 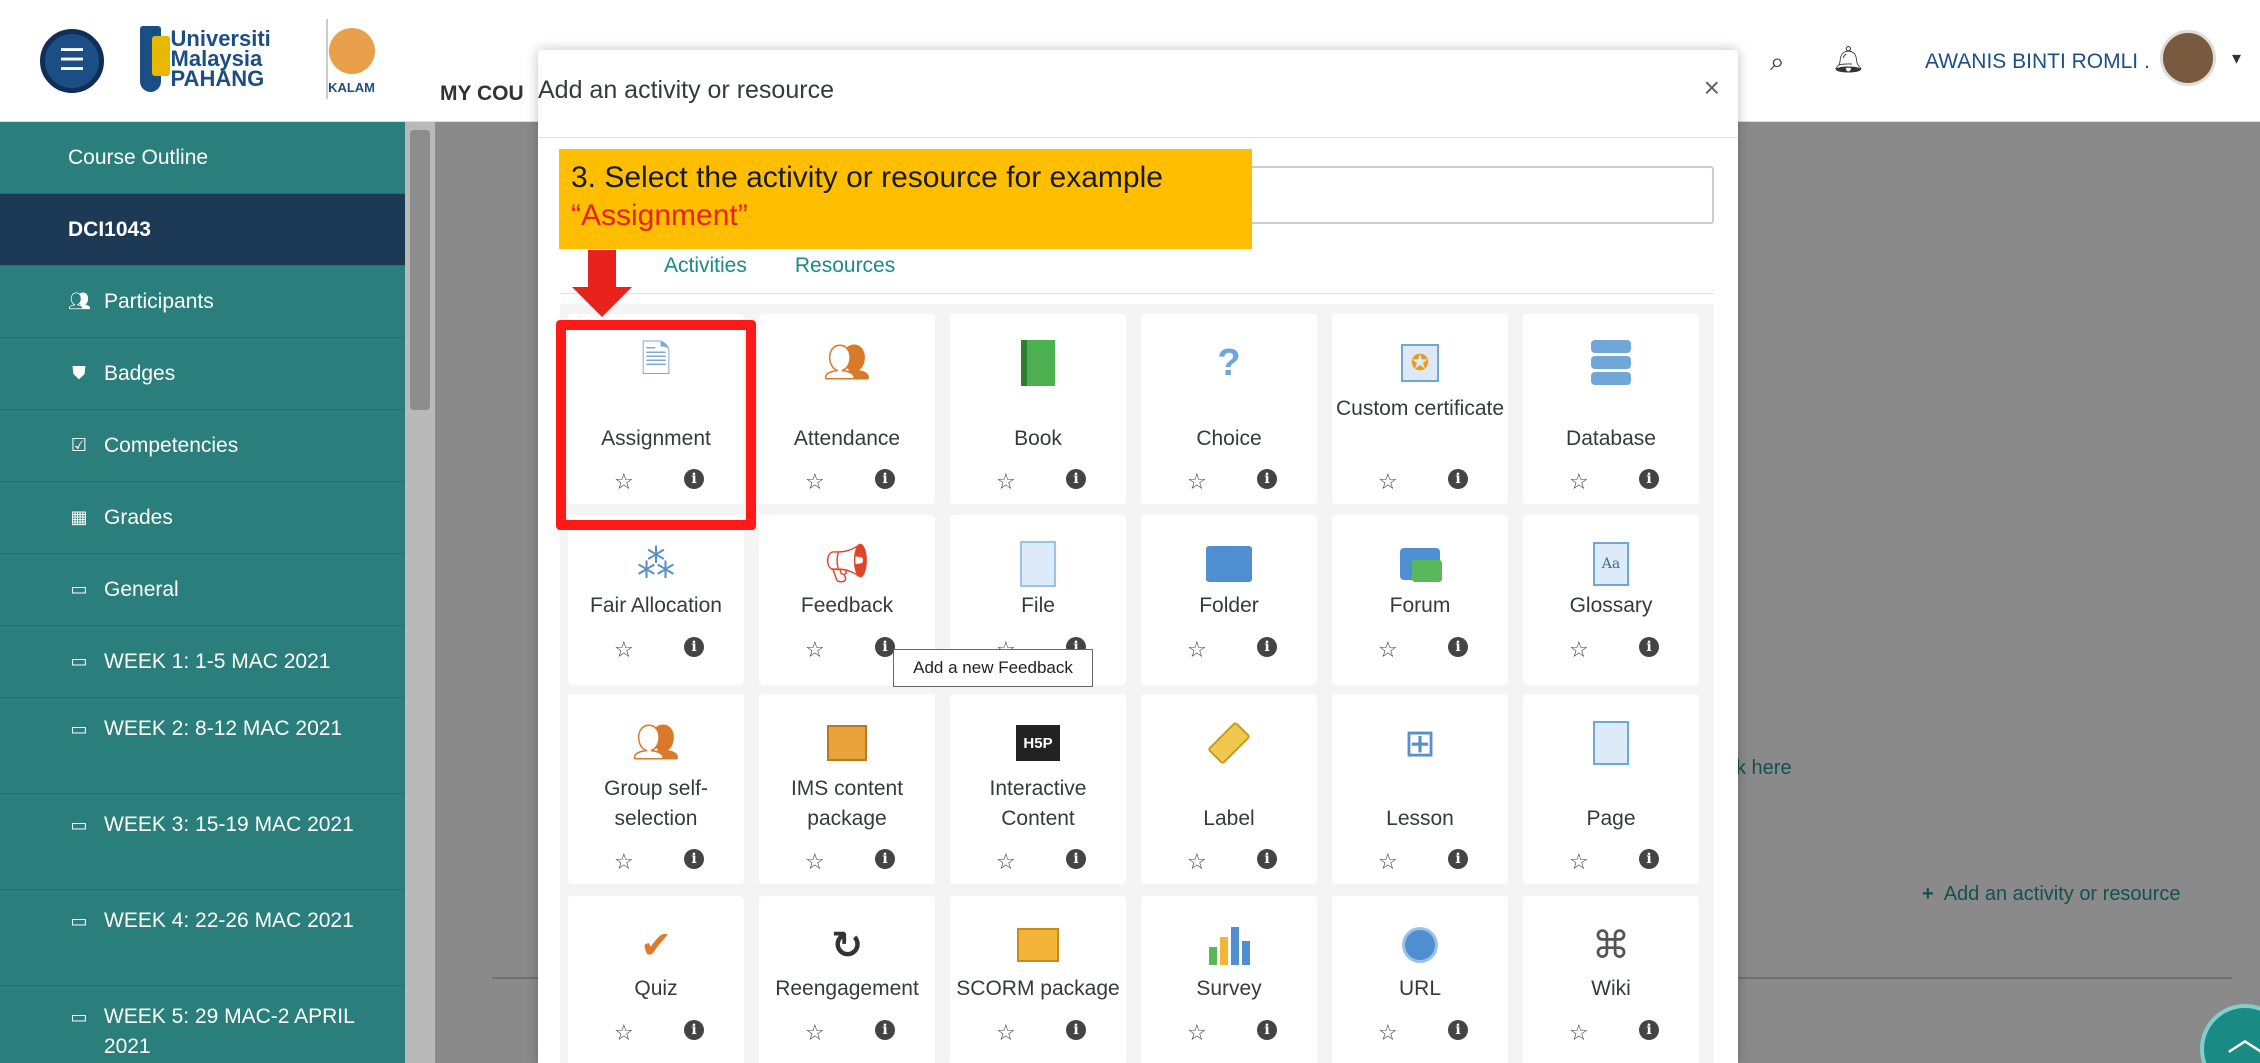 What do you see at coordinates (202, 662) in the screenshot?
I see `sidebar-item-week-1: ▭ WEEK 1: 1-5 MAC 2021` at bounding box center [202, 662].